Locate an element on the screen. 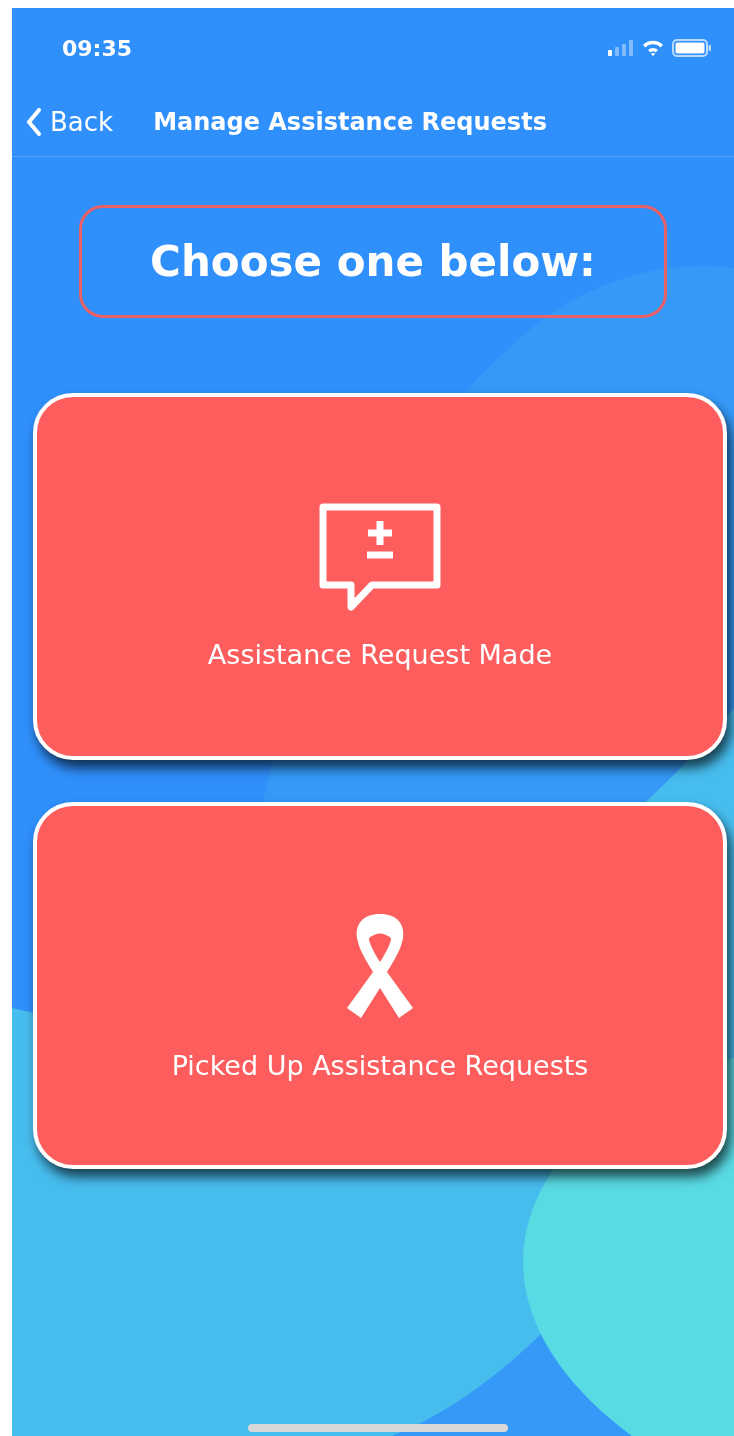 The width and height of the screenshot is (734, 1436). signal-icon is located at coordinates (621, 48).